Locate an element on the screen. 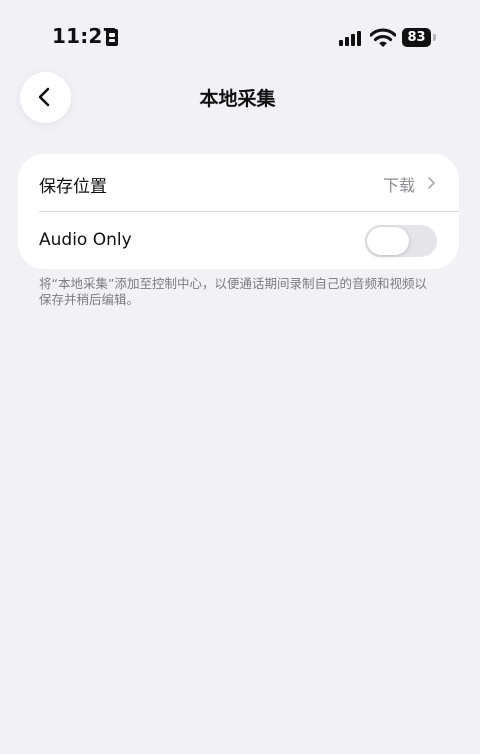 Image resolution: width=480 pixels, height=754 pixels. audio-only-label: Audio Only is located at coordinates (85, 240).